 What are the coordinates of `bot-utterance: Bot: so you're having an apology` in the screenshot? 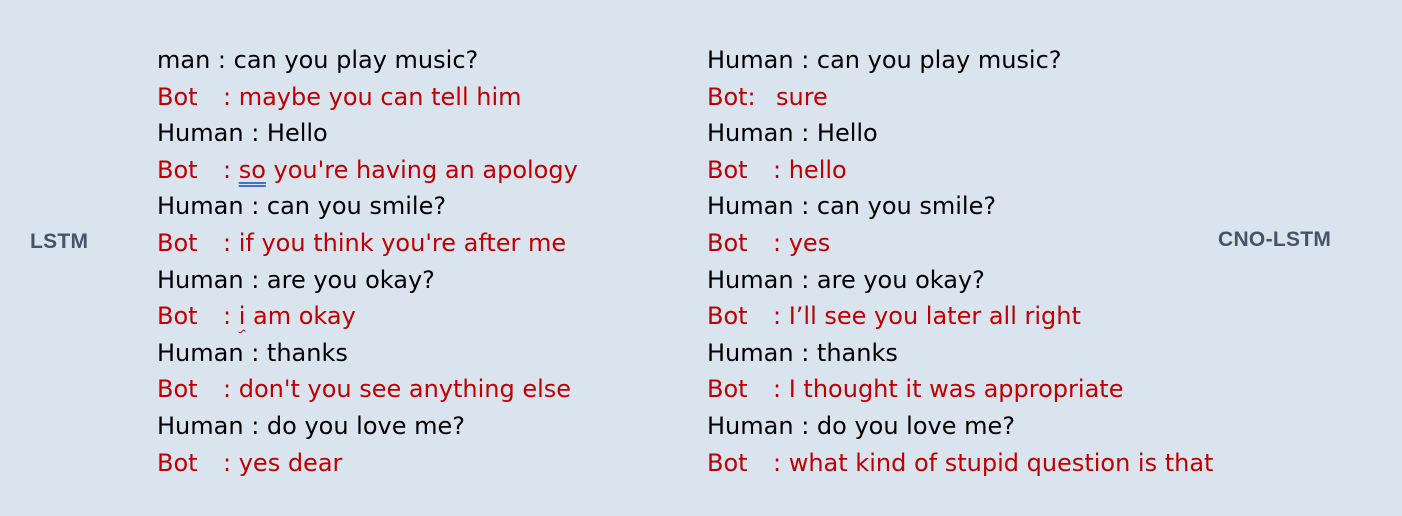 It's located at (367, 170).